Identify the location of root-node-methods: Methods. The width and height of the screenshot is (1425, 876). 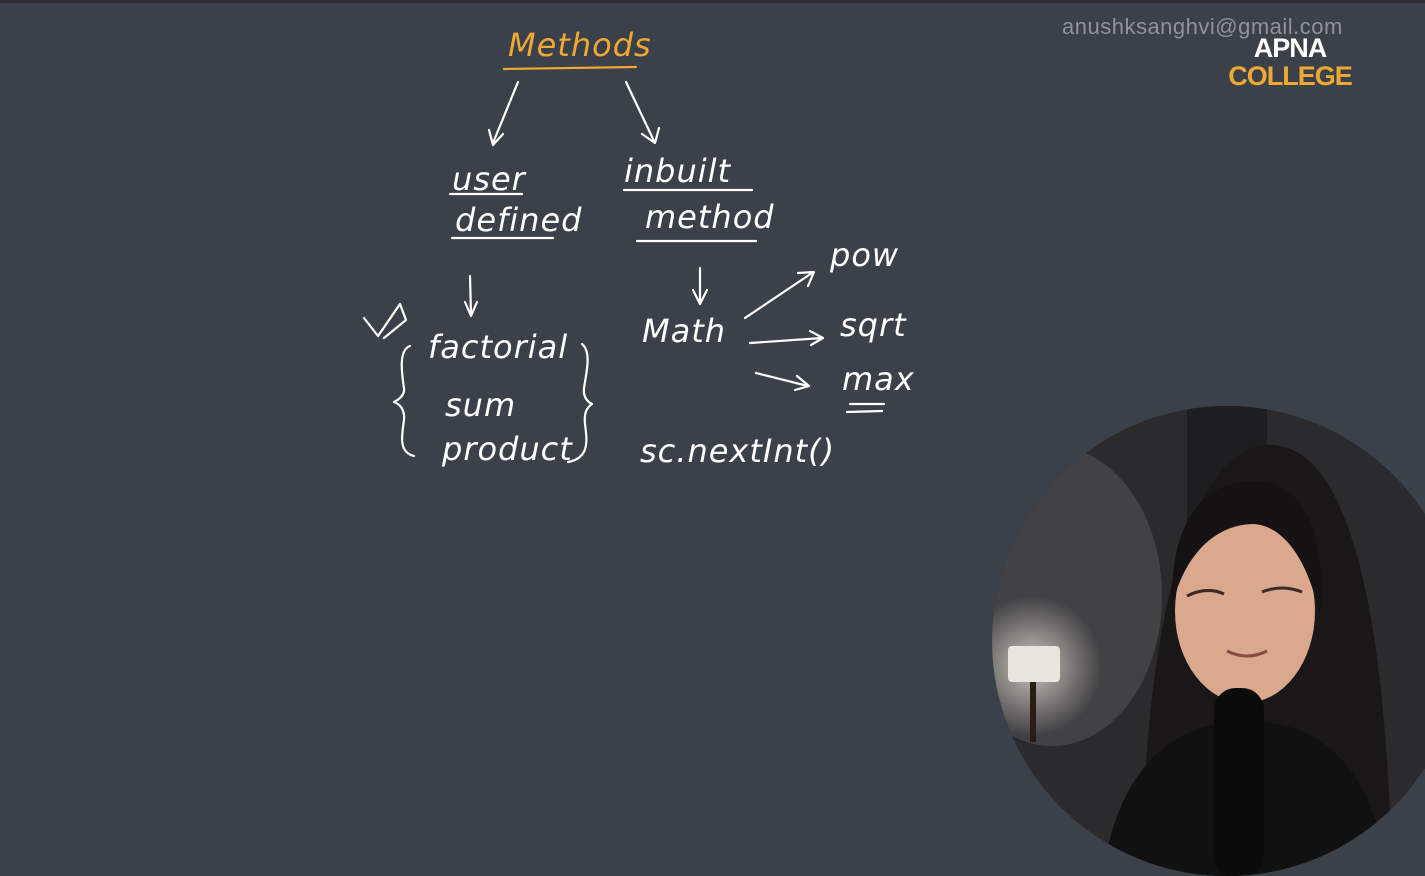
(580, 45).